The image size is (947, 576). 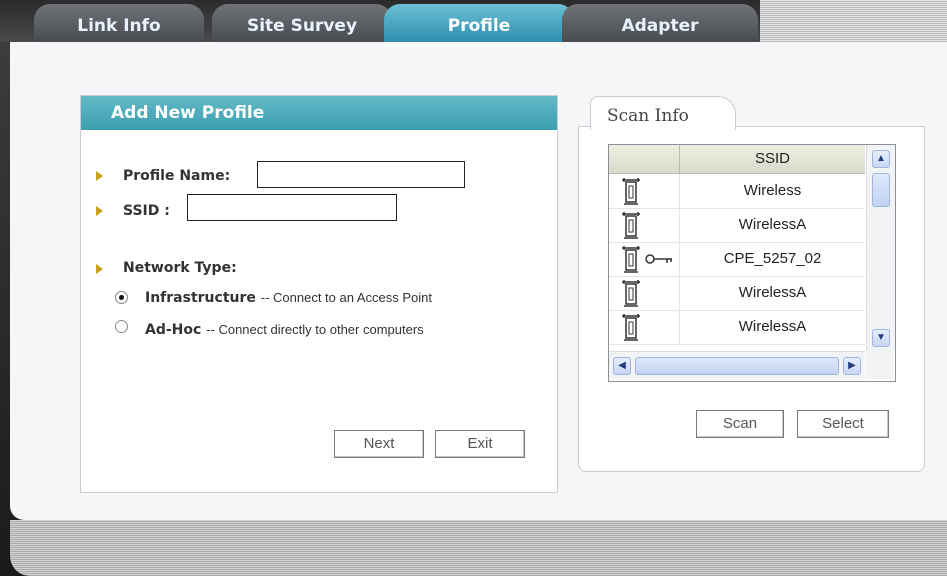 I want to click on infrastructure-radio, so click(x=121, y=297).